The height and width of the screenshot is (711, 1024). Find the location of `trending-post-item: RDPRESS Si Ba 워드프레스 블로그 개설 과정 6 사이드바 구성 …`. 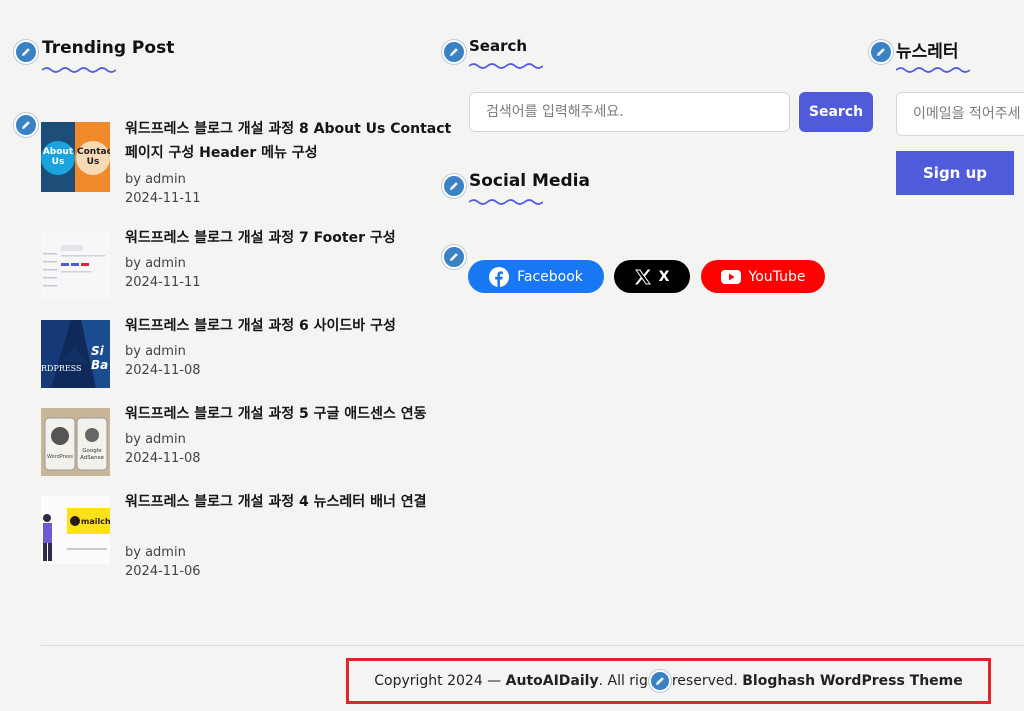

trending-post-item: RDPRESS Si Ba 워드프레스 블로그 개설 과정 6 사이드바 구성 … is located at coordinates (246, 351).